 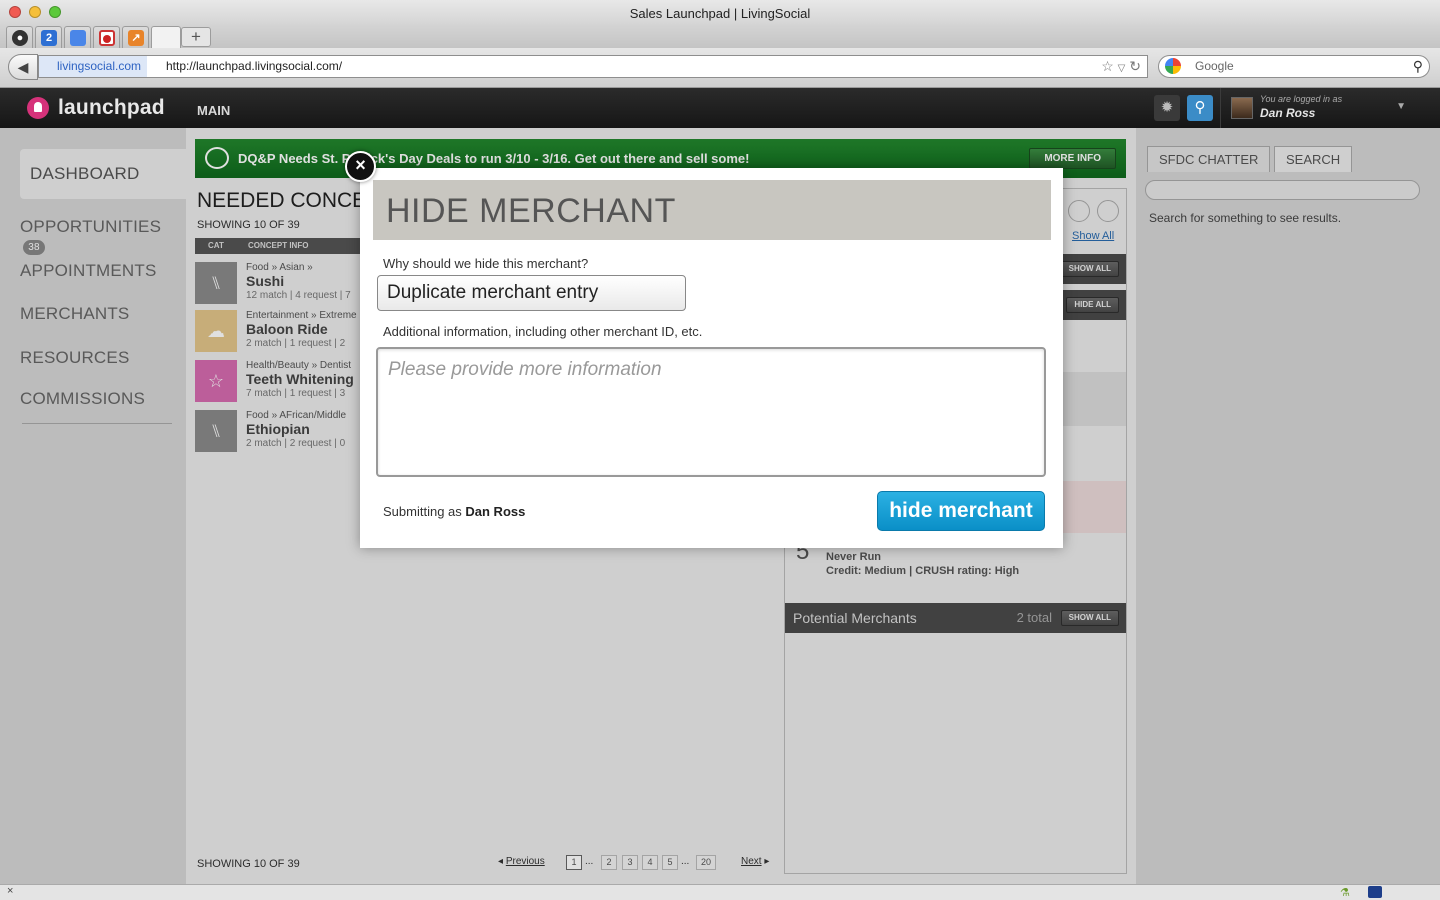 What do you see at coordinates (1214, 66) in the screenshot?
I see `search-placeholder: Google` at bounding box center [1214, 66].